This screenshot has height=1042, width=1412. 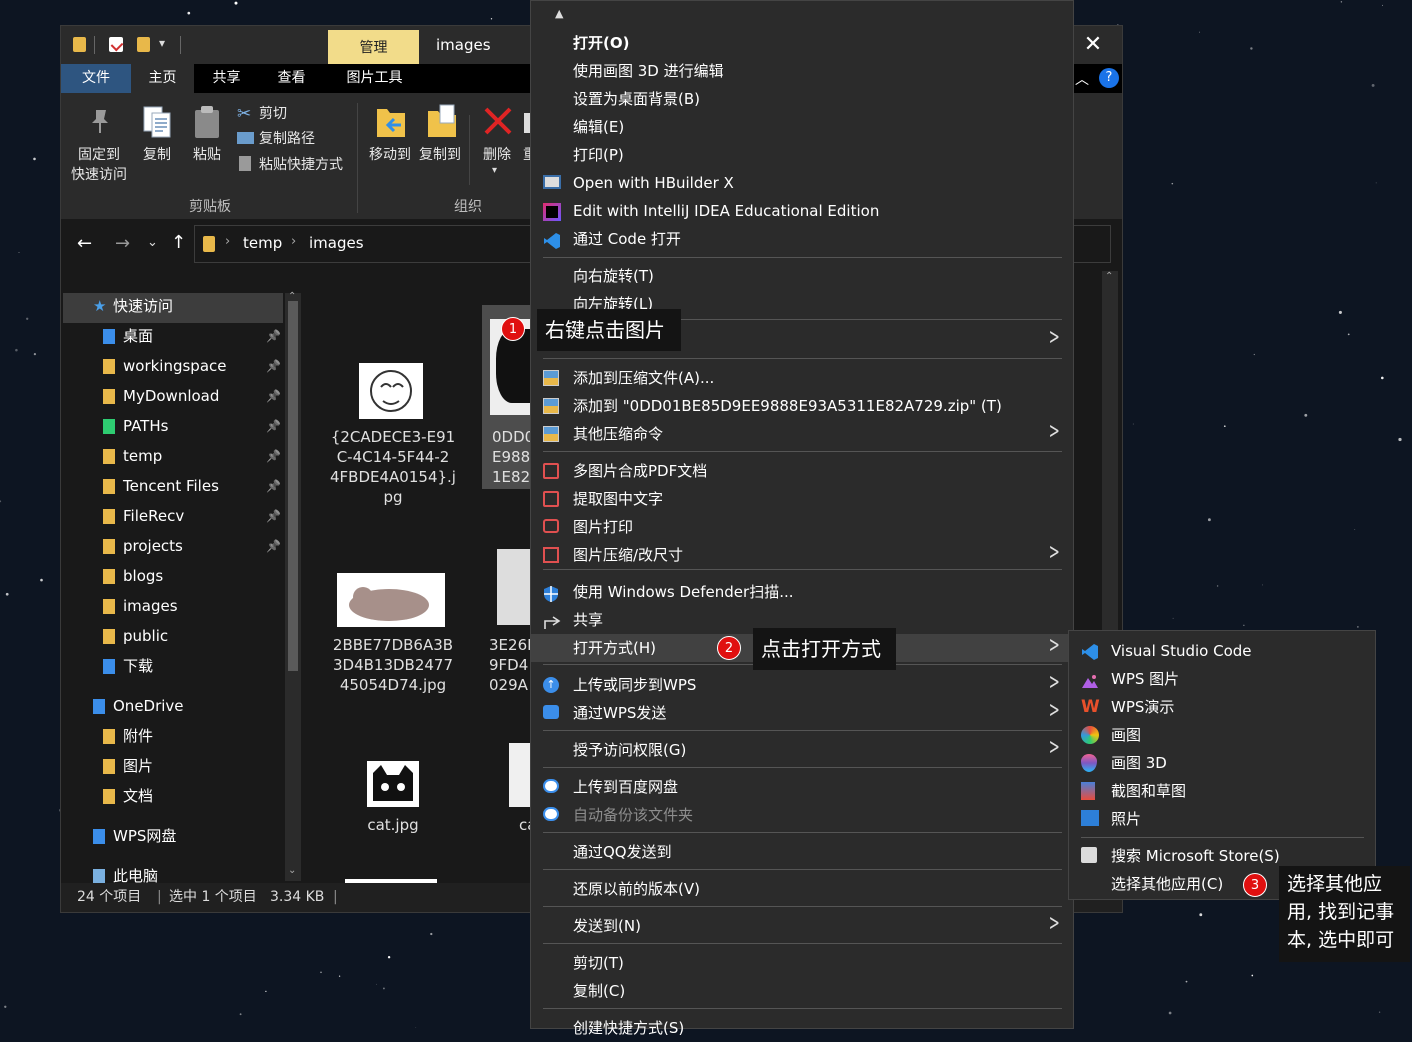 What do you see at coordinates (508, 627) in the screenshot?
I see `file-item: 3E26F 9FD4 029A` at bounding box center [508, 627].